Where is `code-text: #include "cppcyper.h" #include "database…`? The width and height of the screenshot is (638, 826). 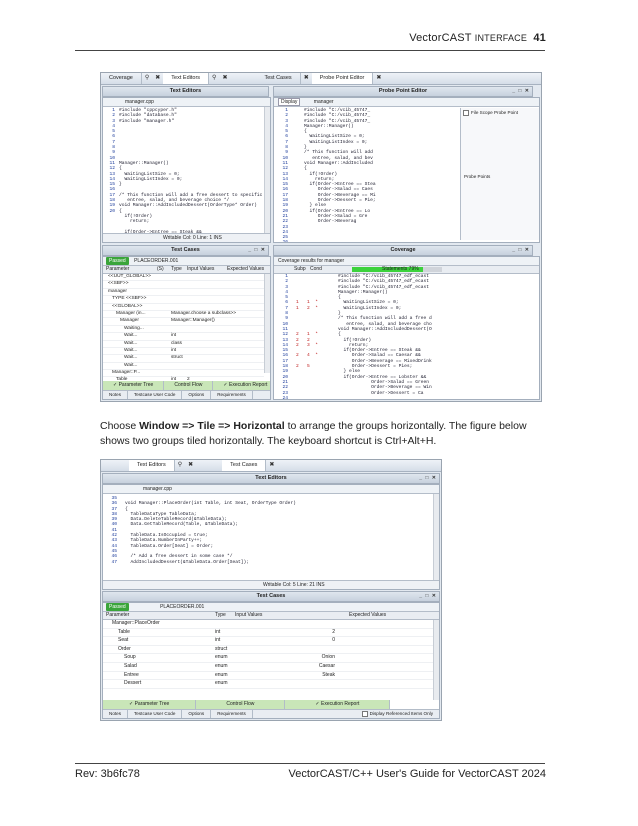 code-text: #include "cppcyper.h" #include "database… is located at coordinates (194, 171).